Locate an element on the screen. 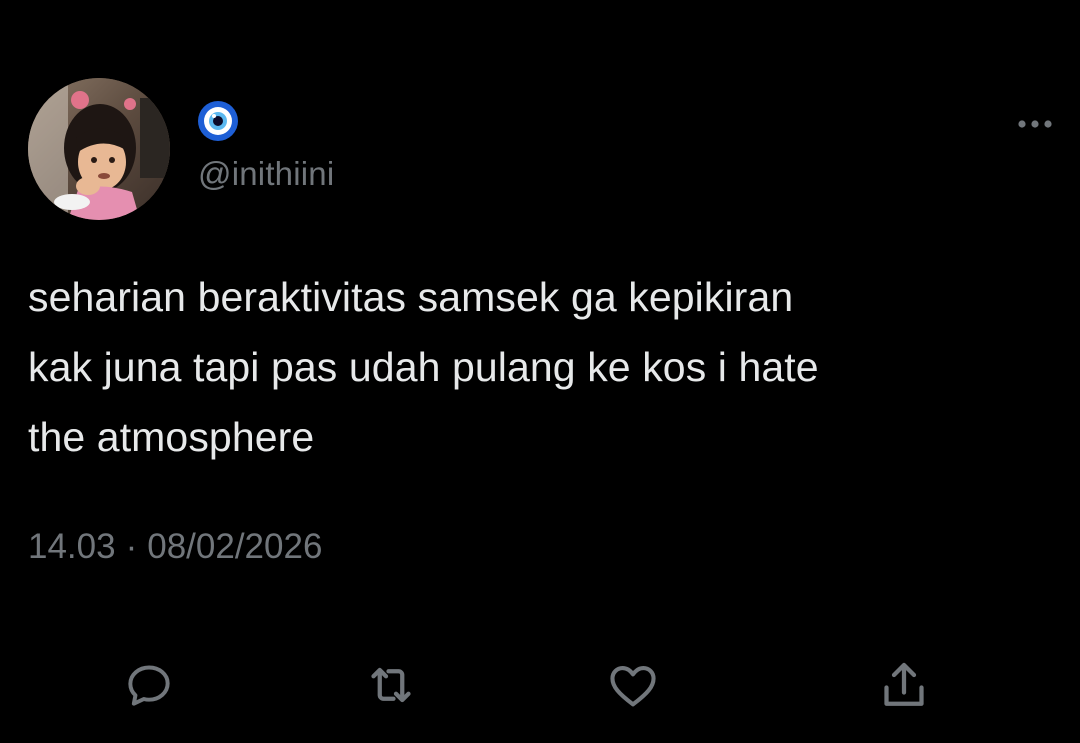 The image size is (1080, 743). reply-button is located at coordinates (149, 685).